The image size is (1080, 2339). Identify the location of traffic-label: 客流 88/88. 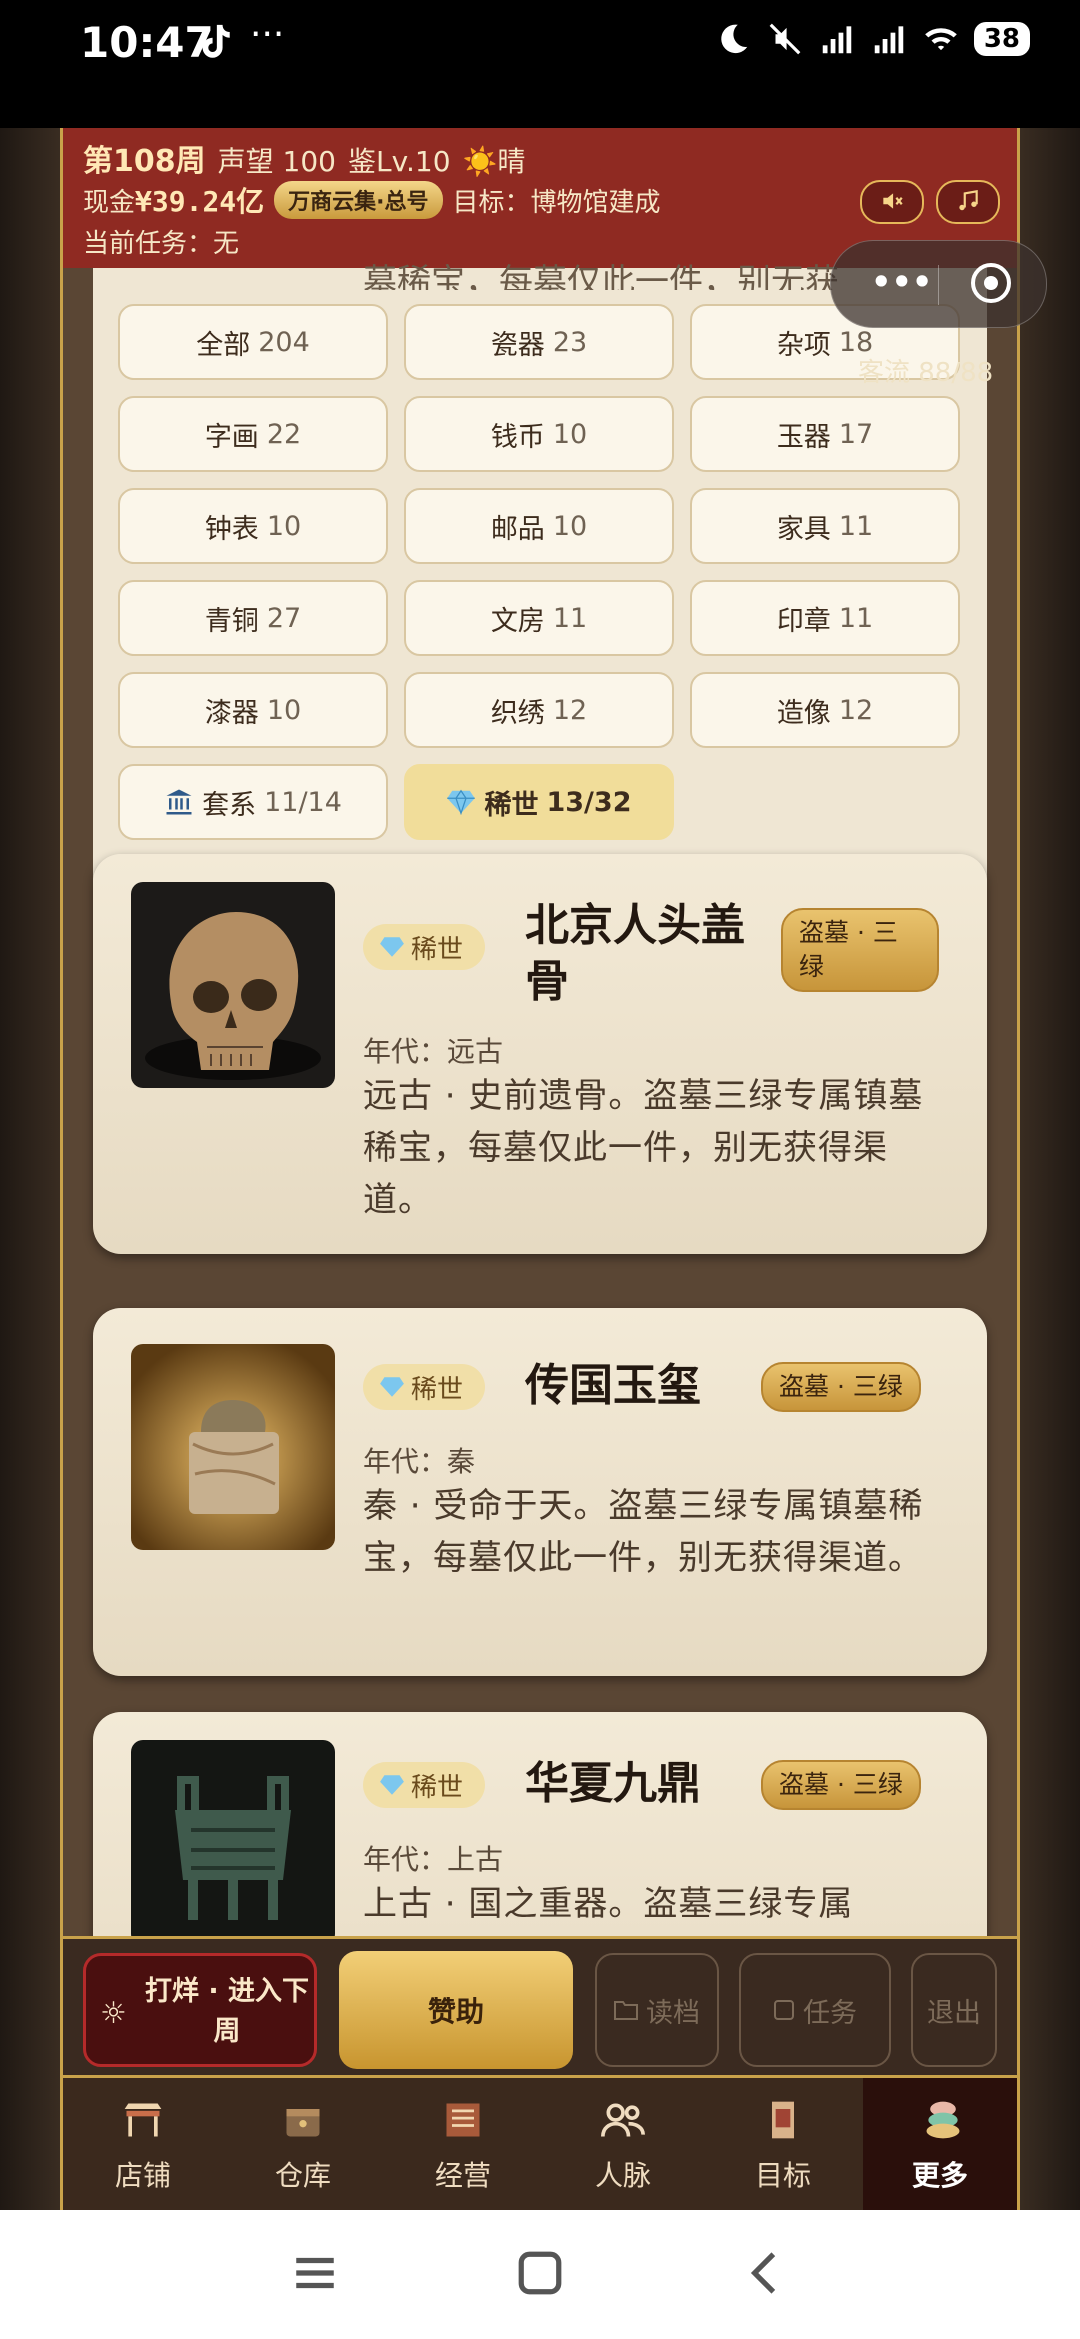
(926, 373).